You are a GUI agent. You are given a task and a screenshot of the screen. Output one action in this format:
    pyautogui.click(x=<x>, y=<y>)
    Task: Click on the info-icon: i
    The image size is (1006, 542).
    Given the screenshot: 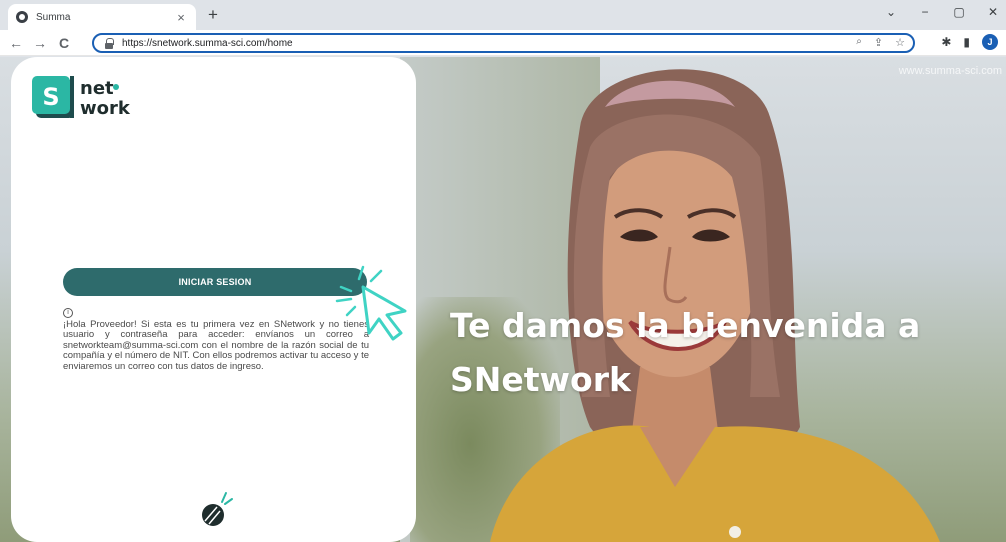 What is the action you would take?
    pyautogui.click(x=68, y=313)
    